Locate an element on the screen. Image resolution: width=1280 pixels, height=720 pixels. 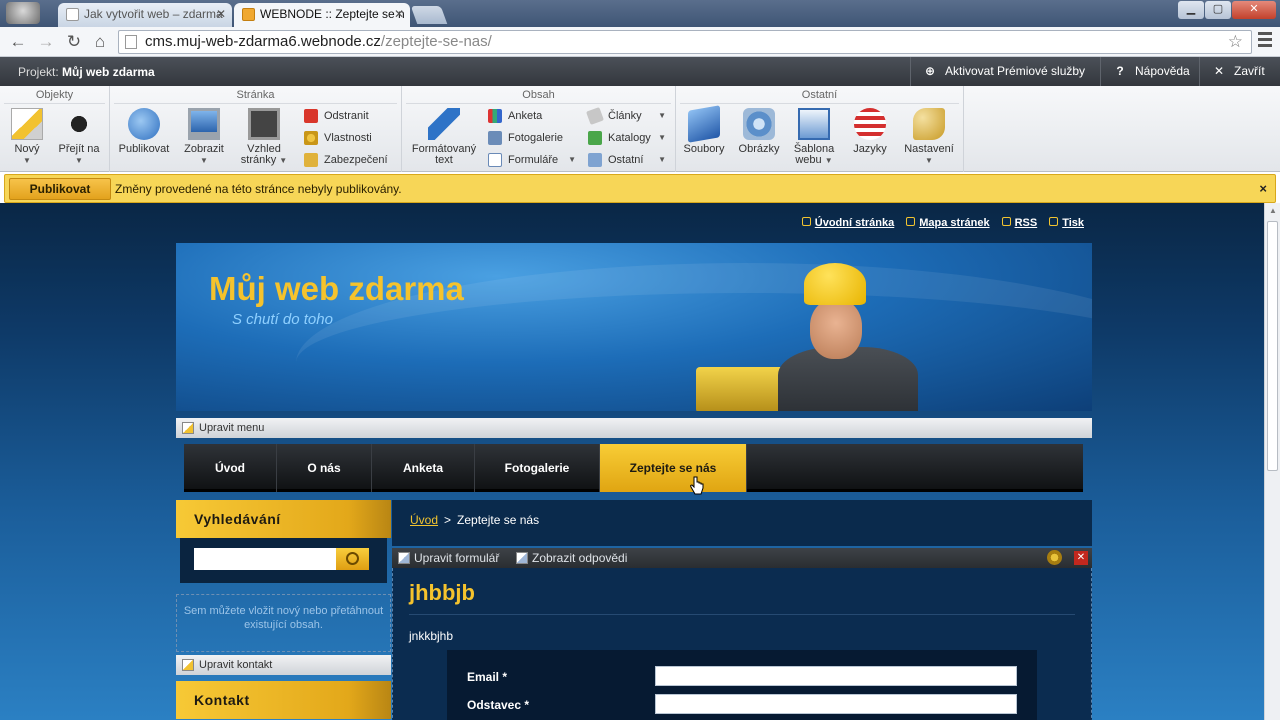
browser-tab-1: Jak vytvořit web – zdarma ✕ is located at coordinates (145, 15).